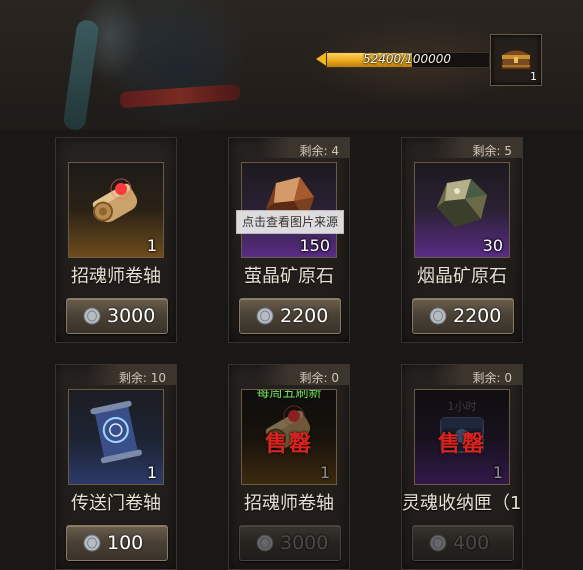 Image resolution: width=583 pixels, height=570 pixels. What do you see at coordinates (492, 151) in the screenshot?
I see `remaining-count: 剩余: 5` at bounding box center [492, 151].